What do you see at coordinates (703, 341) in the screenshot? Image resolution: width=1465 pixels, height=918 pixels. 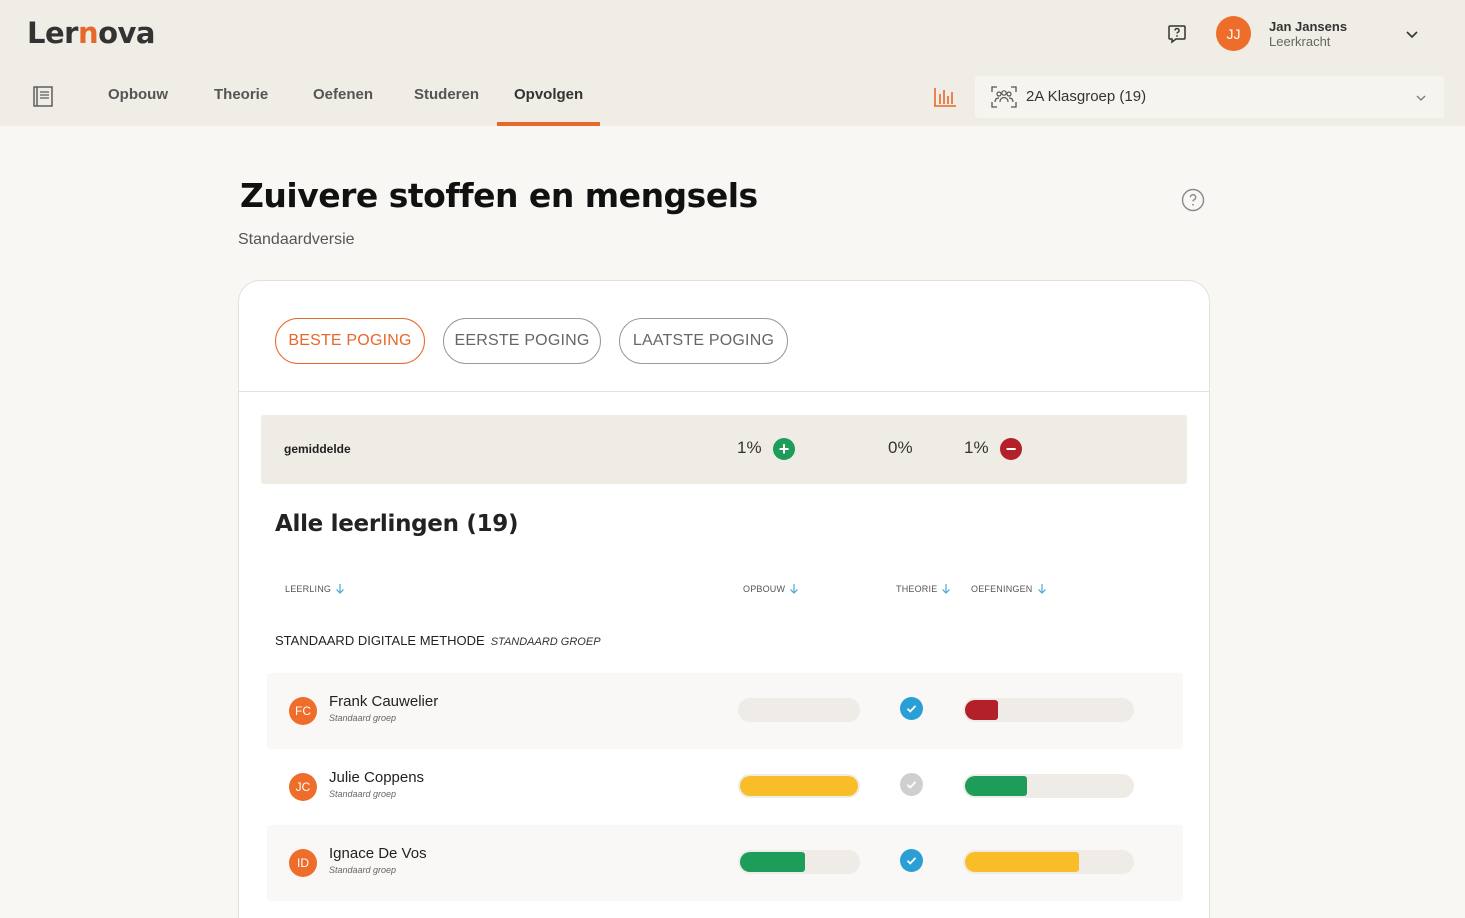 I see `last-attempt-button: LAATSTE POGING` at bounding box center [703, 341].